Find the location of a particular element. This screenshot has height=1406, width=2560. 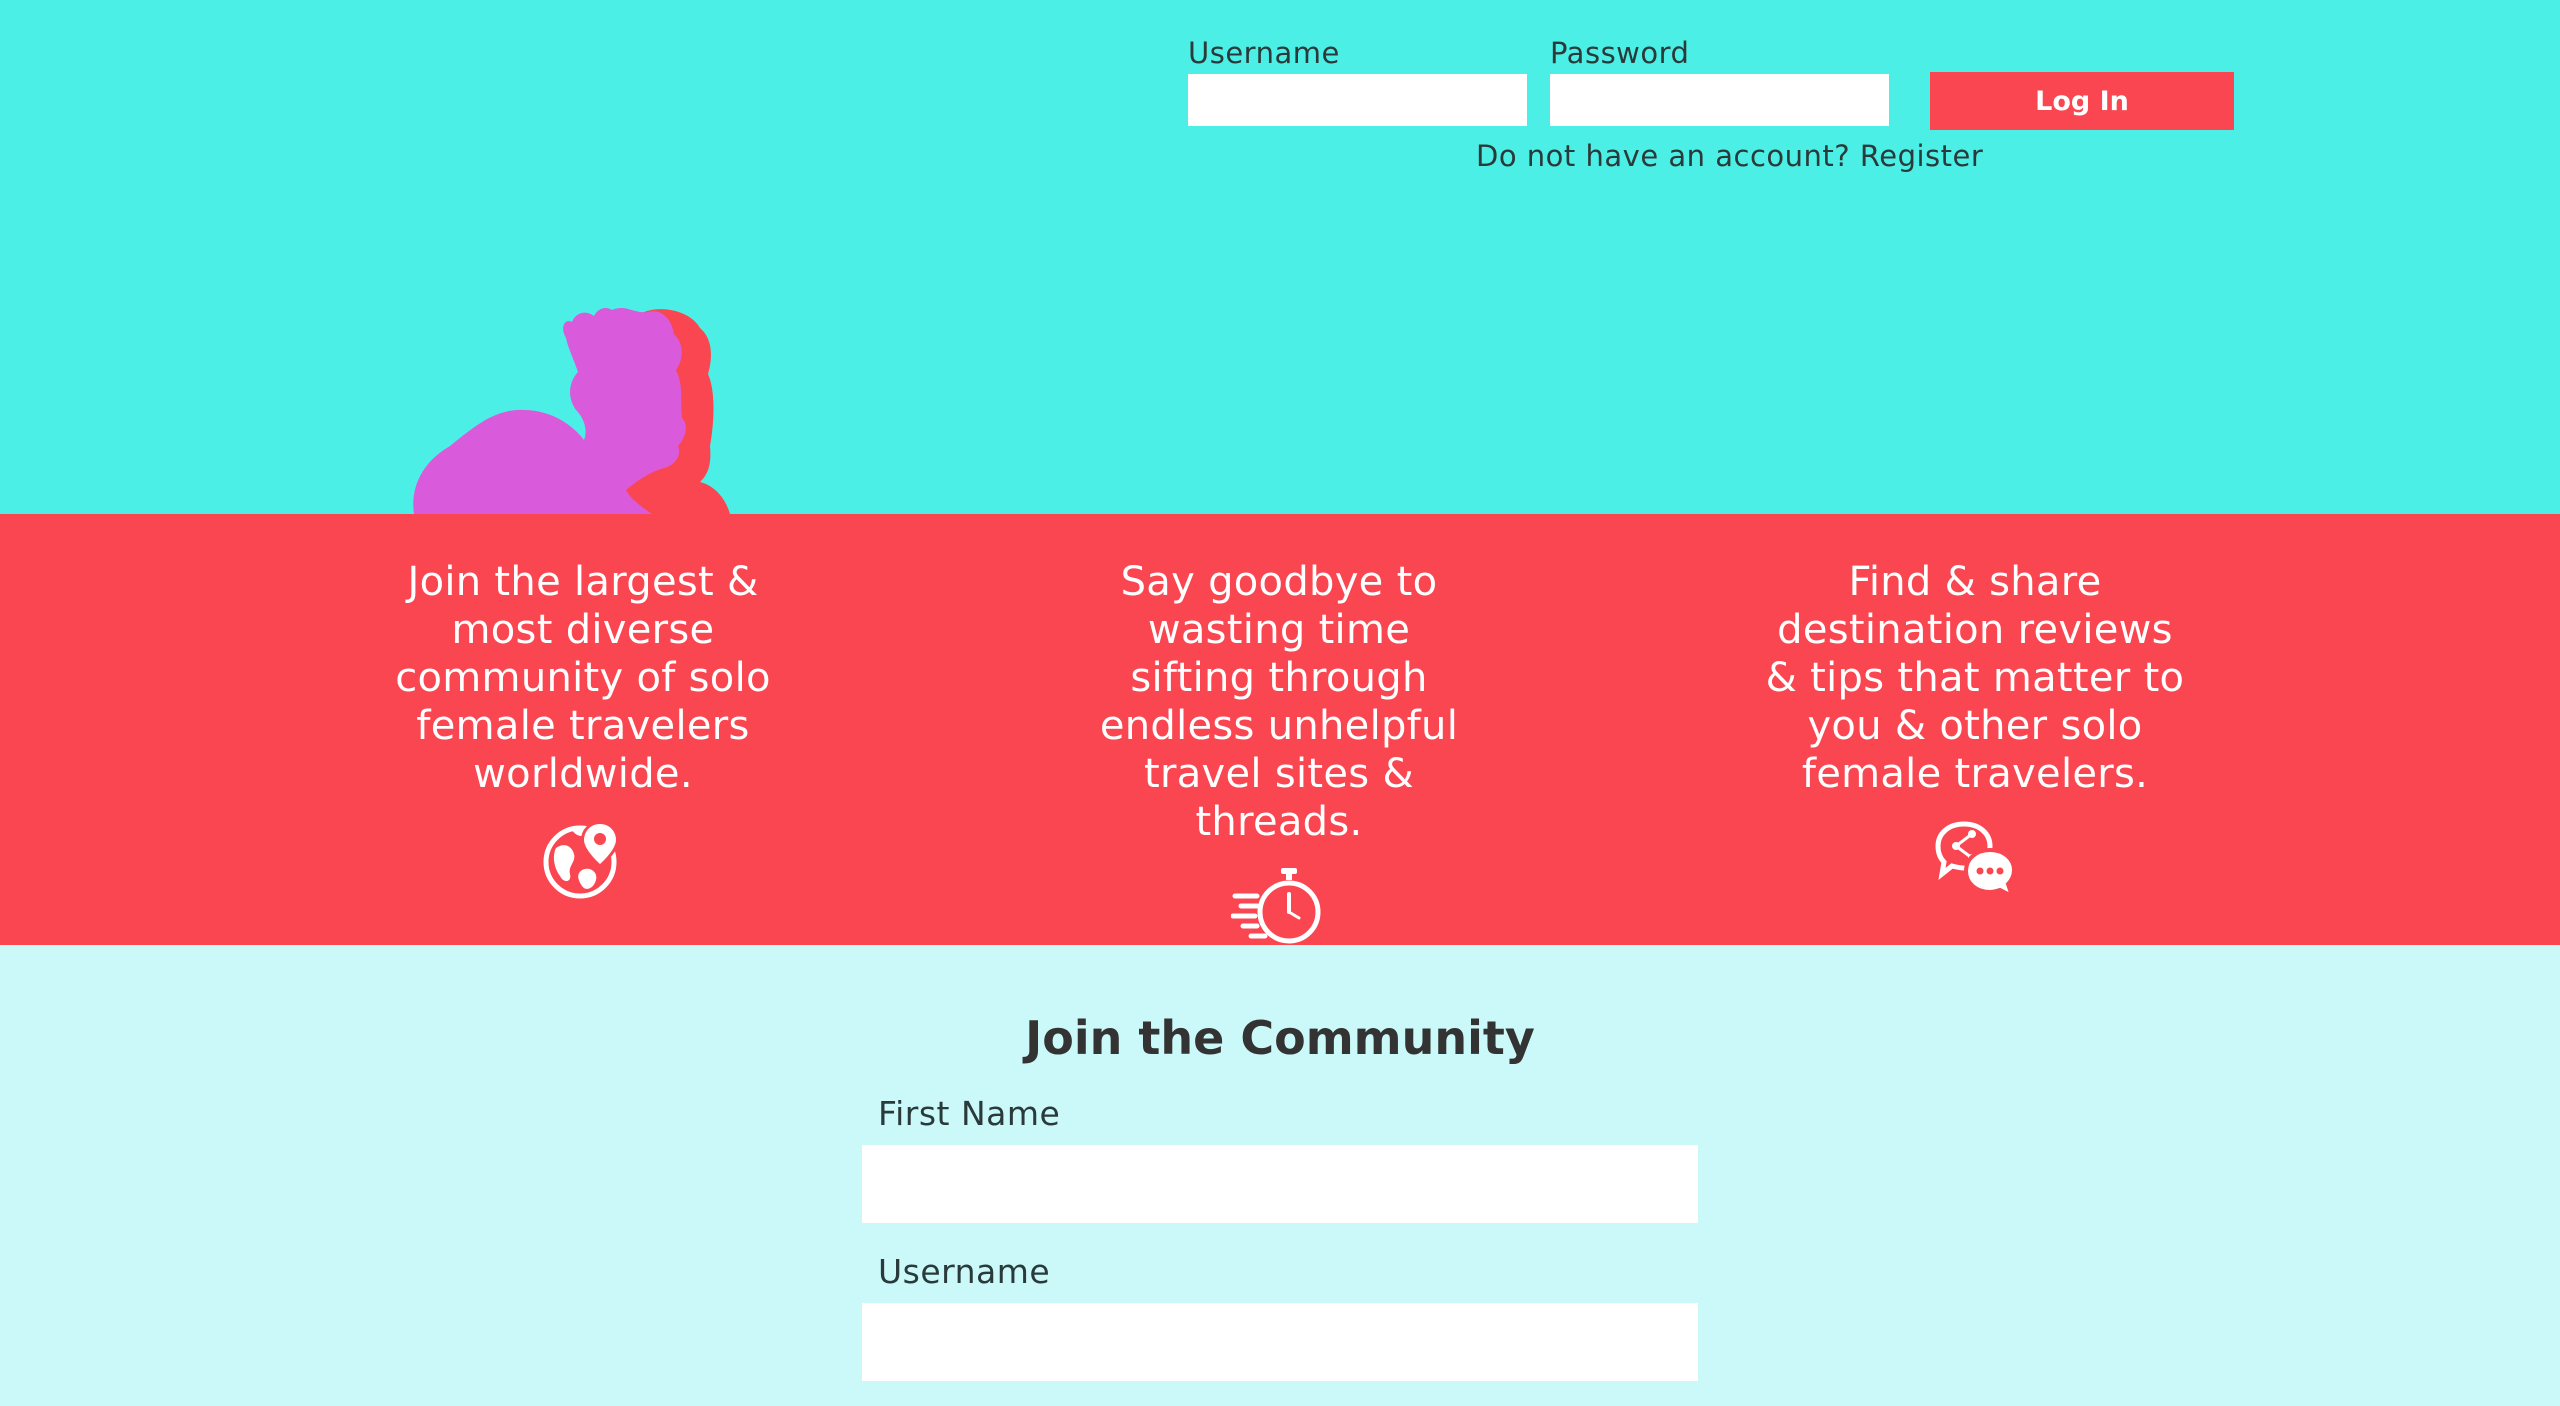

login-password-input is located at coordinates (1719, 100).